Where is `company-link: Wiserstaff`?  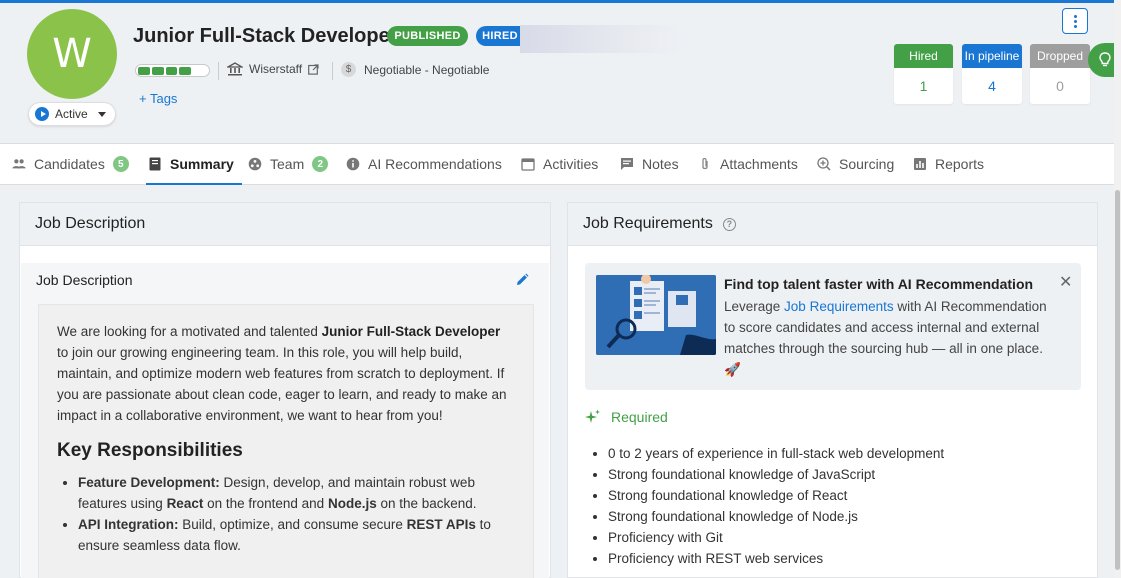
company-link: Wiserstaff is located at coordinates (273, 69).